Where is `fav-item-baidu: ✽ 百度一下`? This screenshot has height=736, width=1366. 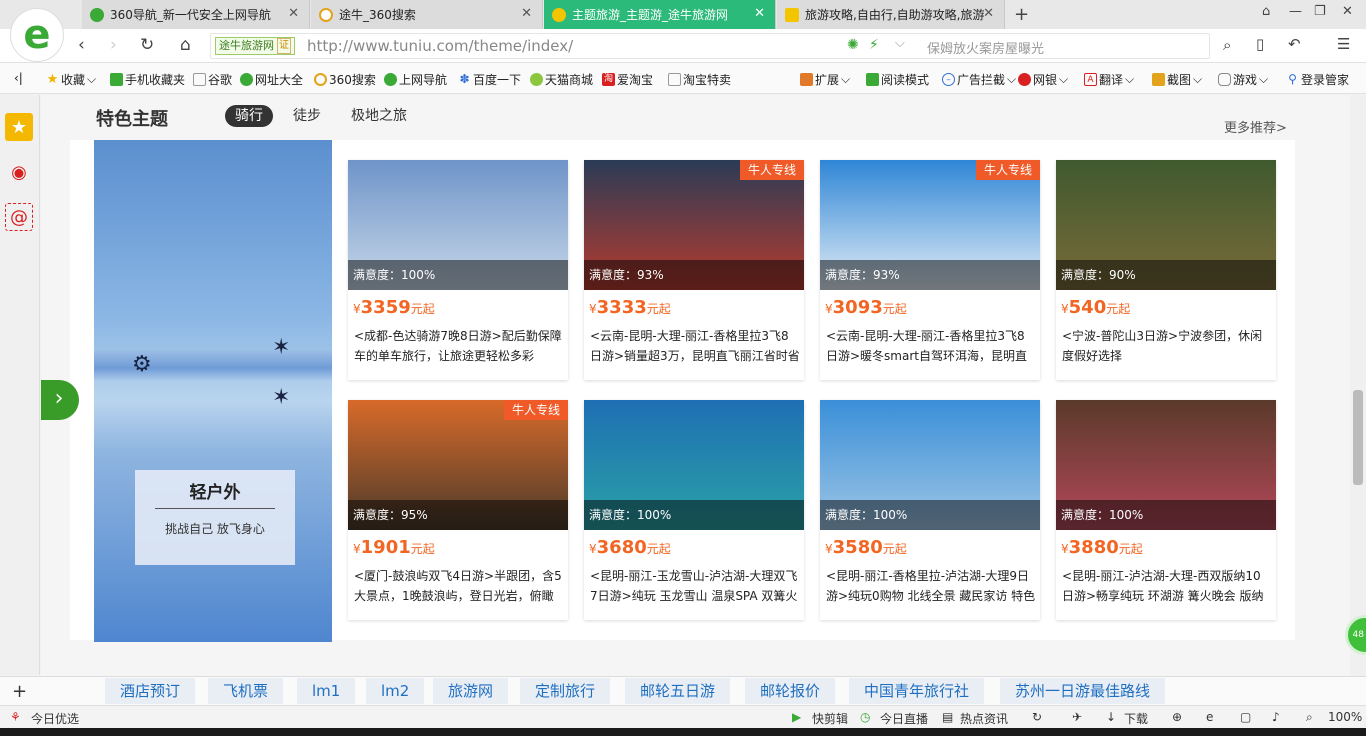 fav-item-baidu: ✽ 百度一下 is located at coordinates (489, 79).